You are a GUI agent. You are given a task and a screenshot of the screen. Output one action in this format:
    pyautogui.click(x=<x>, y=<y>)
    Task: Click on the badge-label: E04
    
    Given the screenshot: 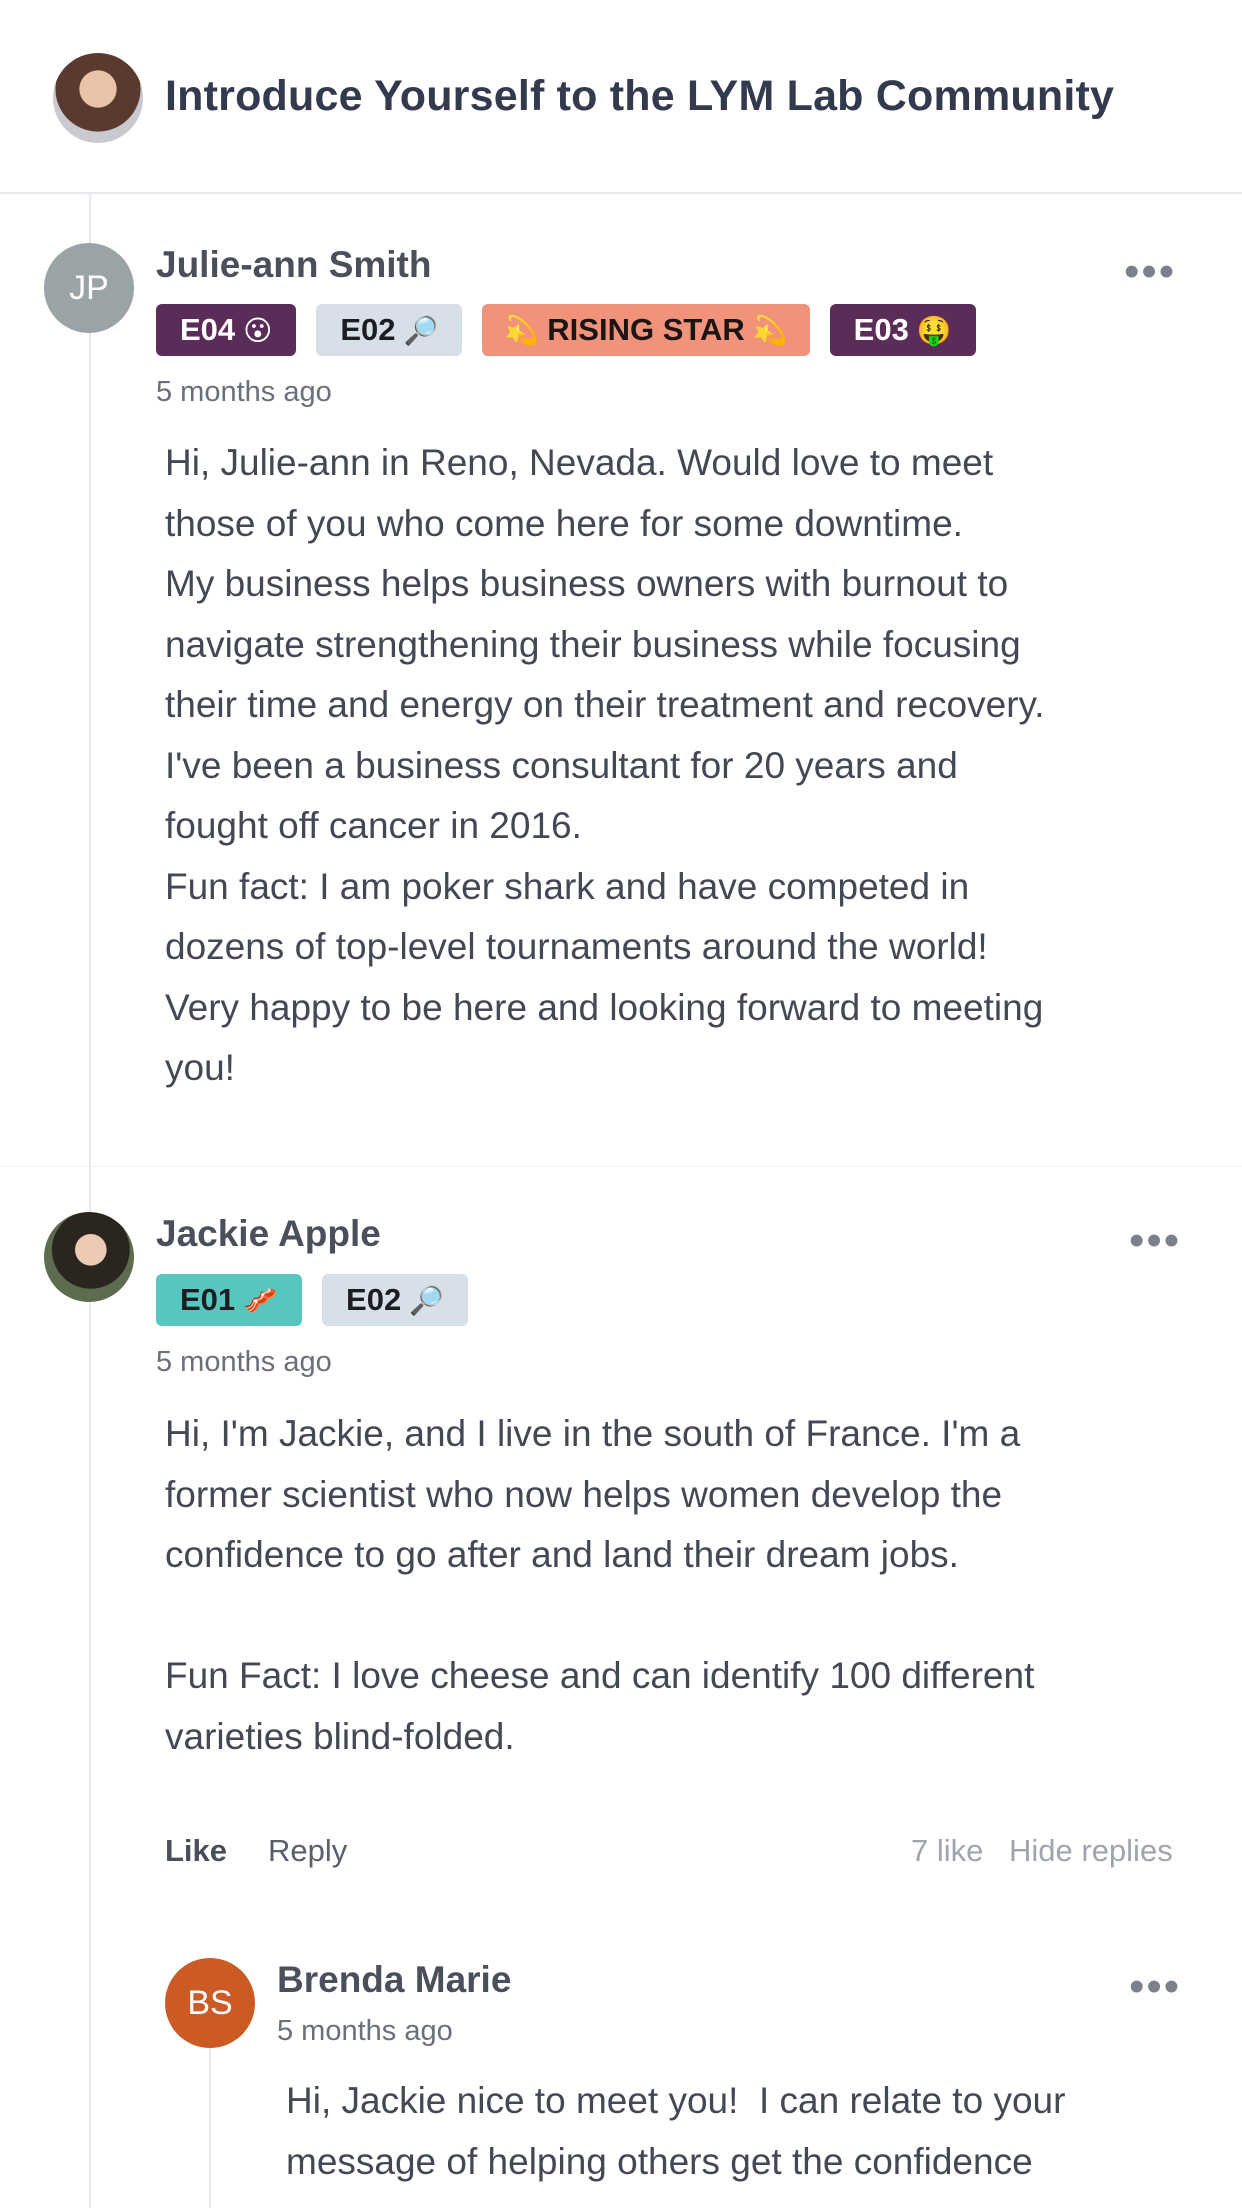 What is the action you would take?
    pyautogui.click(x=208, y=329)
    